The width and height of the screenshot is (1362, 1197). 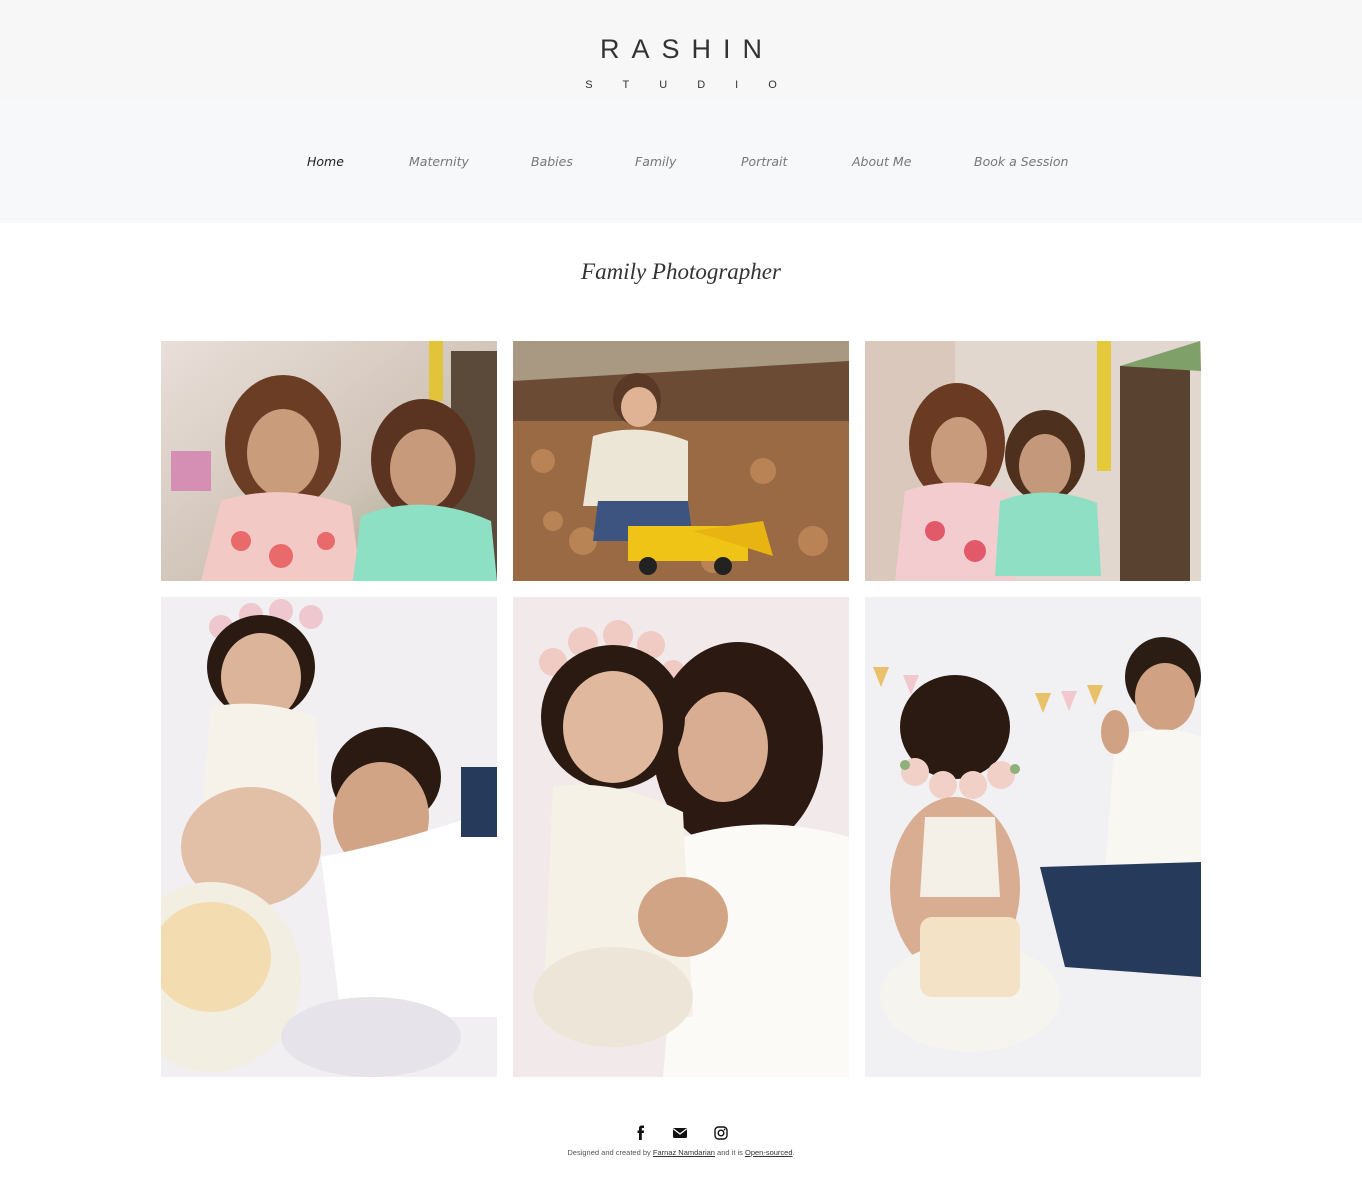 I want to click on page-title: Family Photographer, so click(x=681, y=271).